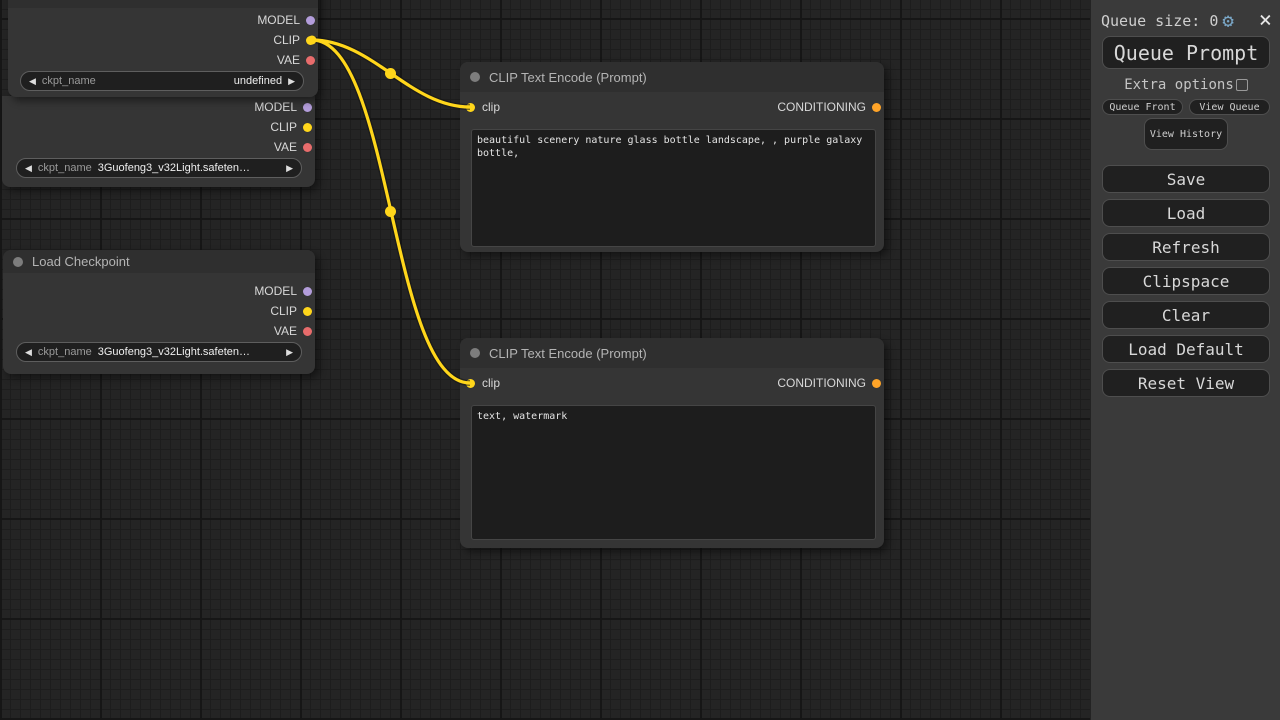 The image size is (1280, 720). Describe the element at coordinates (673, 472) in the screenshot. I see `negative-prompt-textarea: text, watermark` at that location.